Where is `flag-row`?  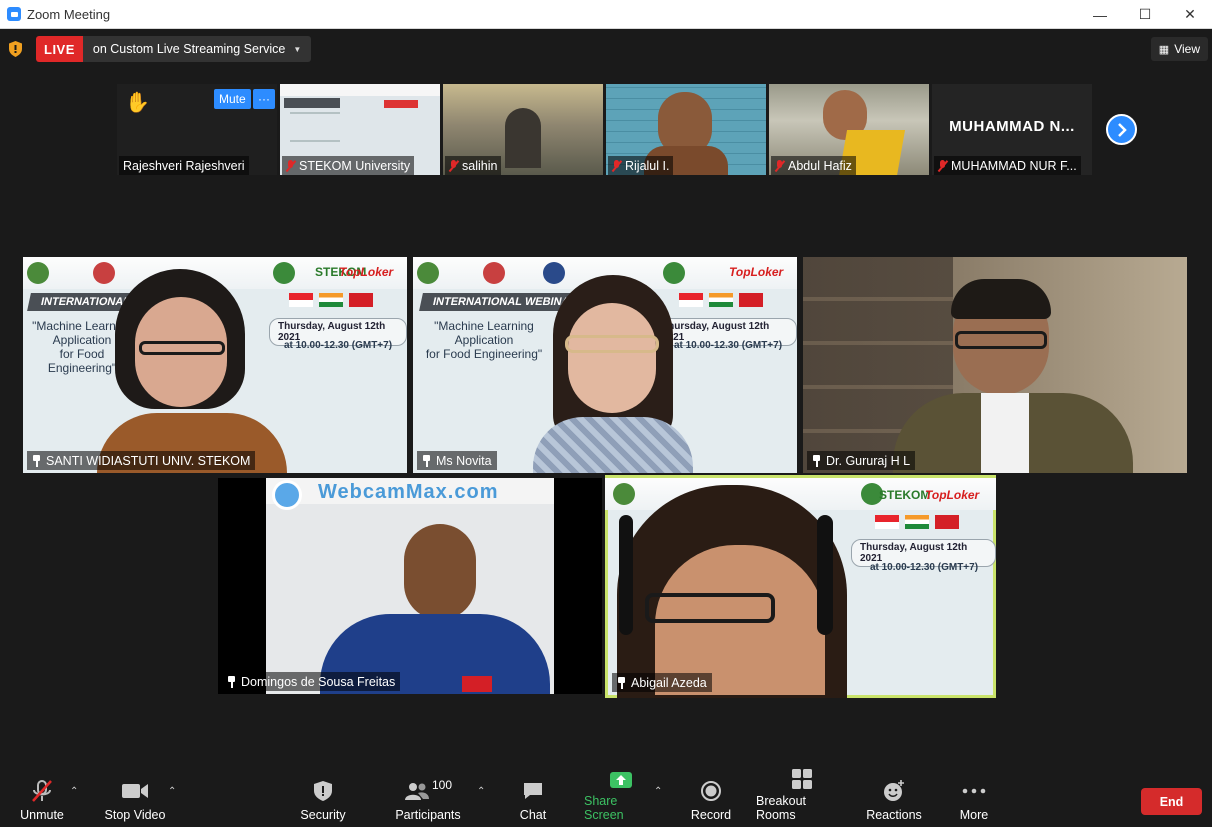 flag-row is located at coordinates (401, 104).